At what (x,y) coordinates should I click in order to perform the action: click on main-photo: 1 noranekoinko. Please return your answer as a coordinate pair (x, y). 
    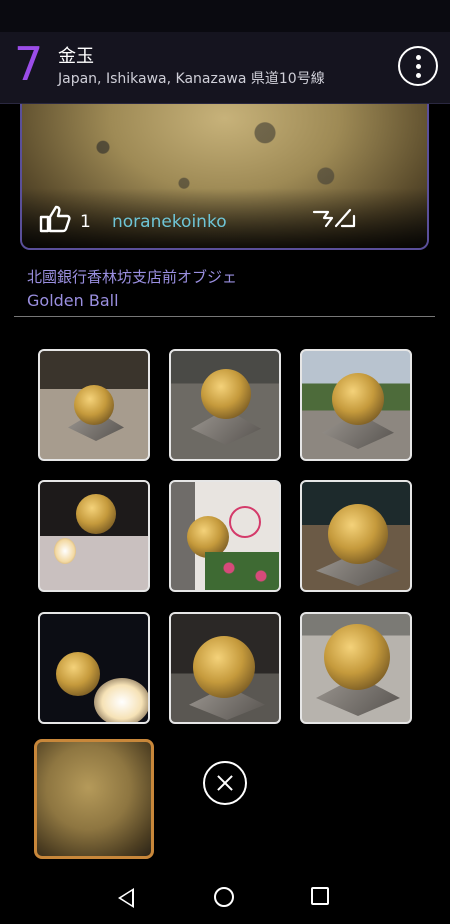
    Looking at the image, I should click on (224, 177).